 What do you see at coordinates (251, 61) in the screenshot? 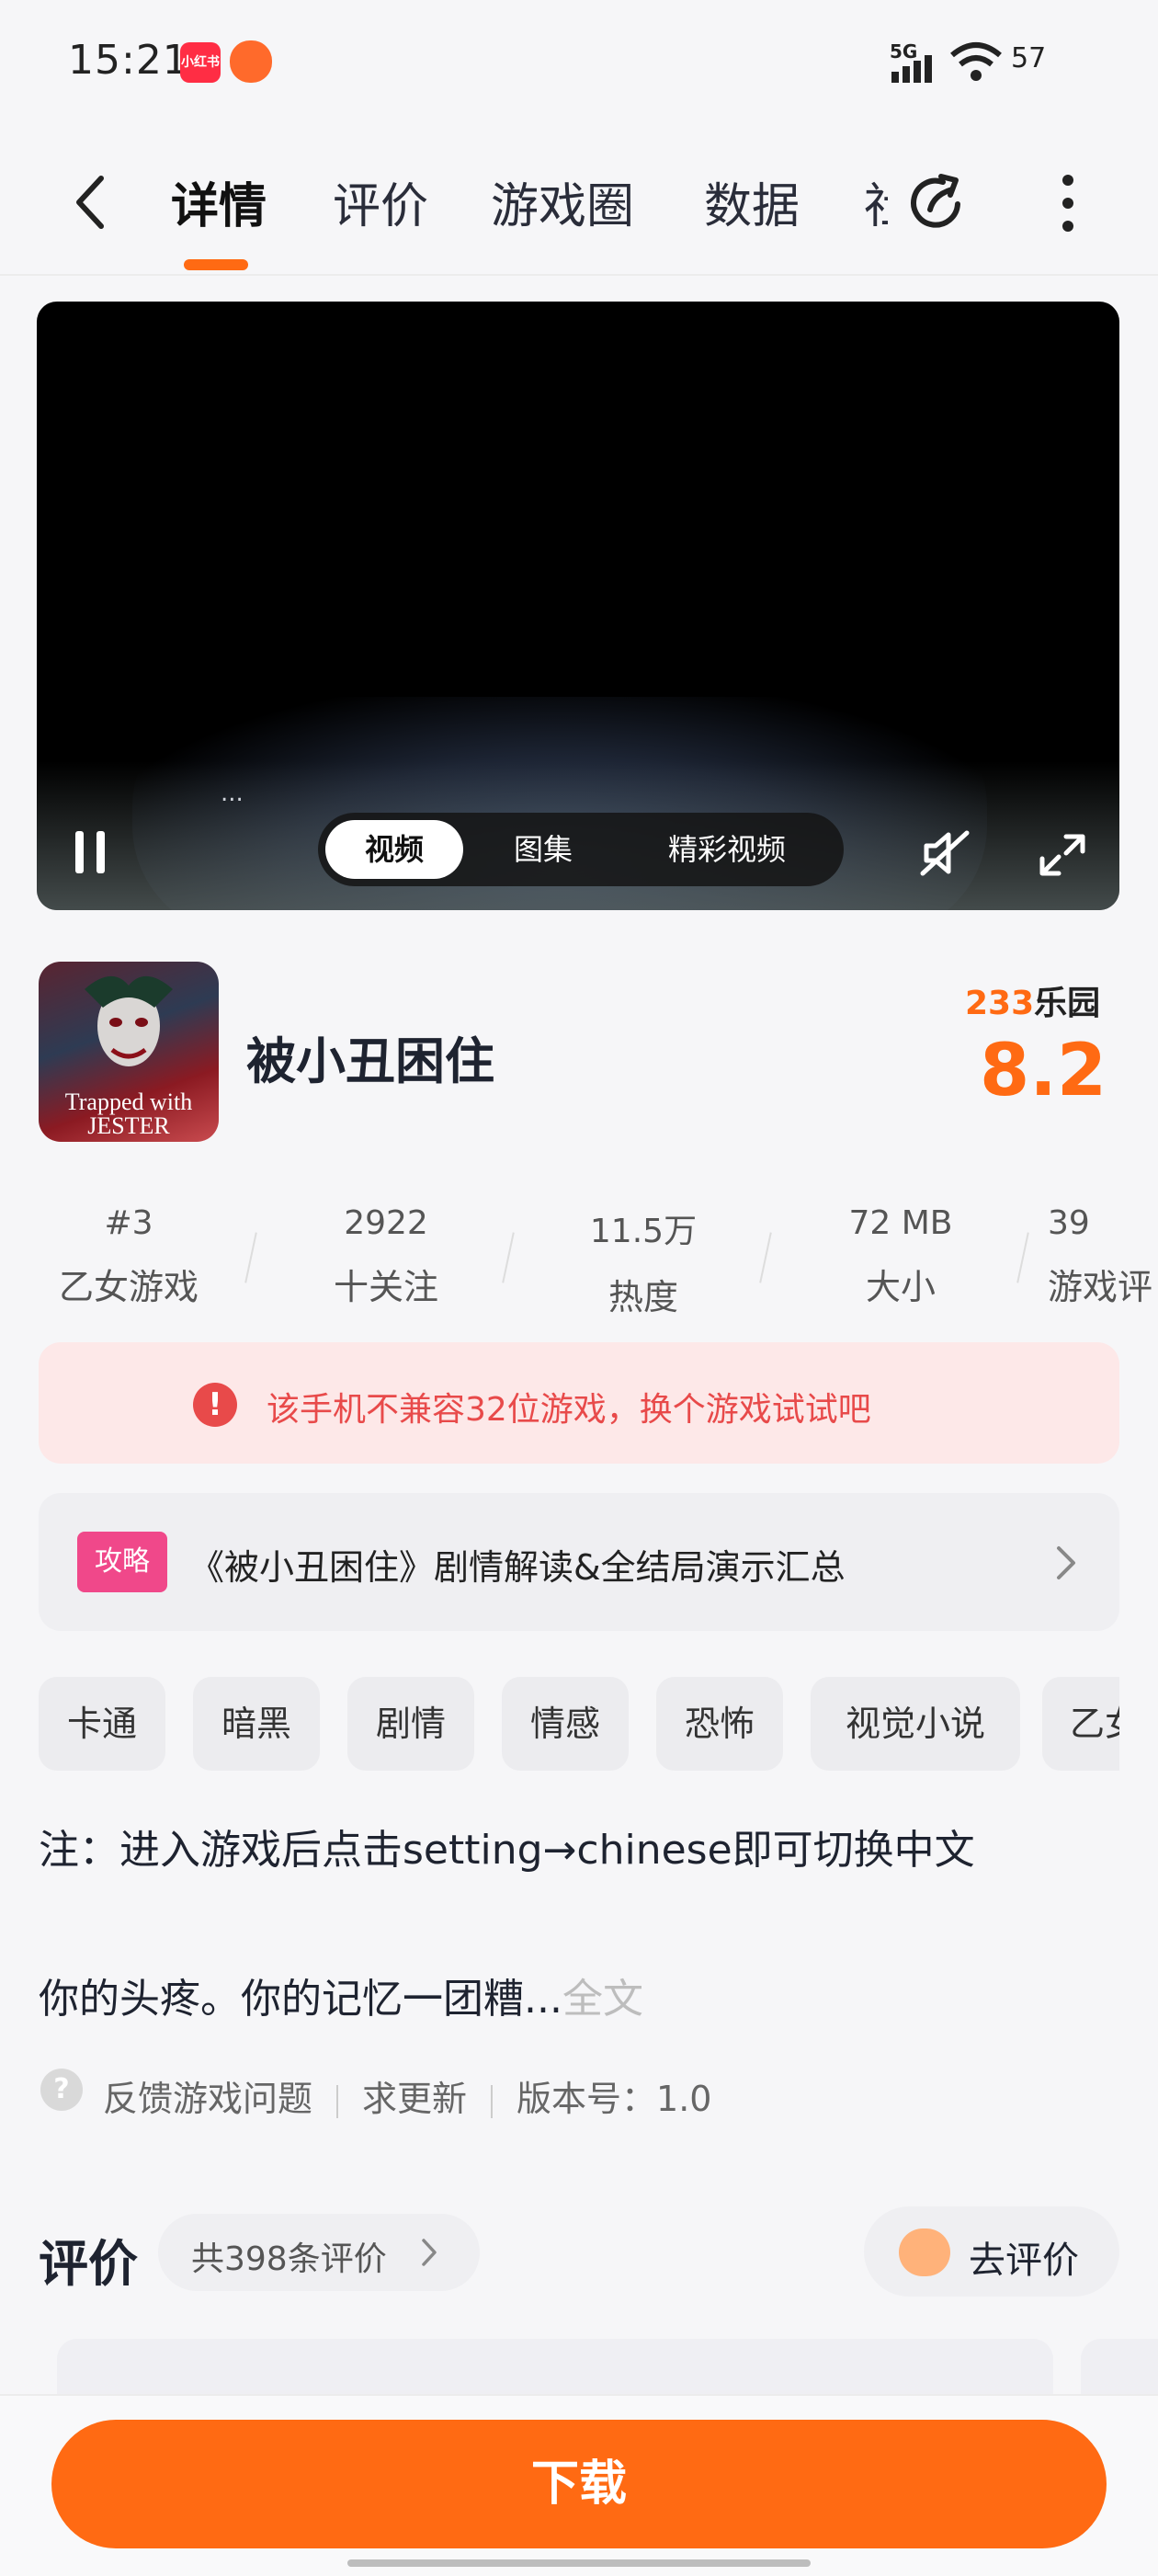
I see `game-app-icon` at bounding box center [251, 61].